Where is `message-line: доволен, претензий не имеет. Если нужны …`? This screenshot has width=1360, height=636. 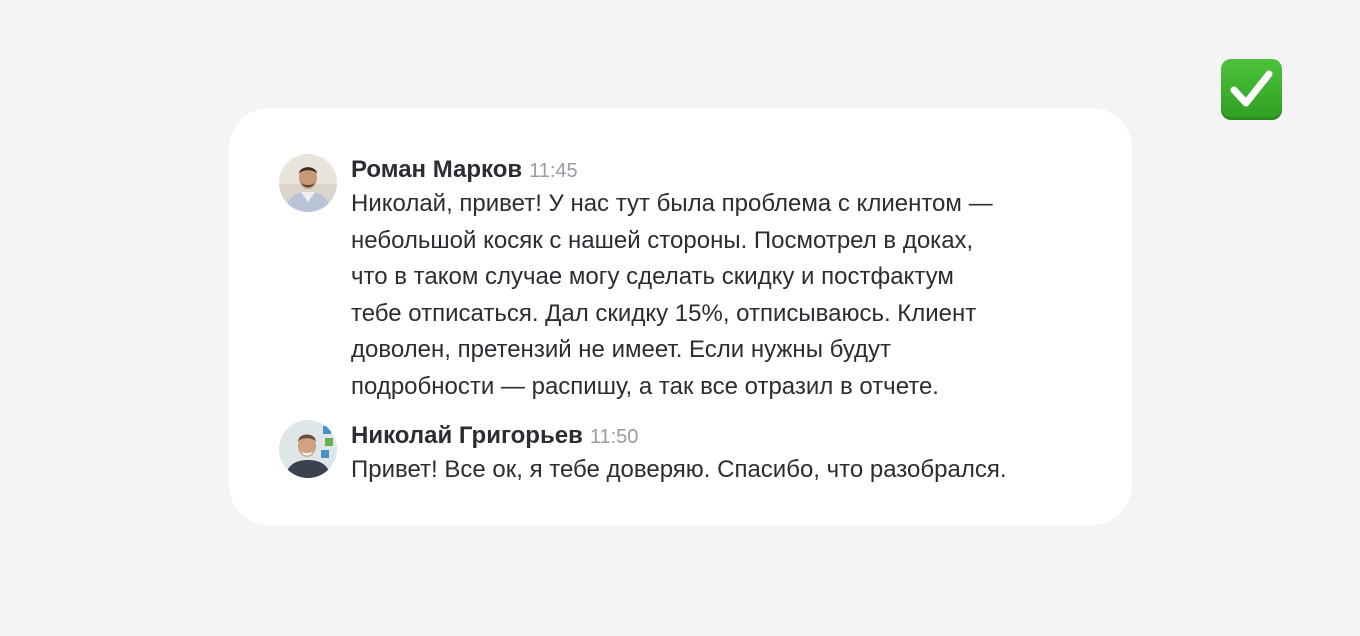 message-line: доволен, претензий не имеет. Если нужны … is located at coordinates (621, 349).